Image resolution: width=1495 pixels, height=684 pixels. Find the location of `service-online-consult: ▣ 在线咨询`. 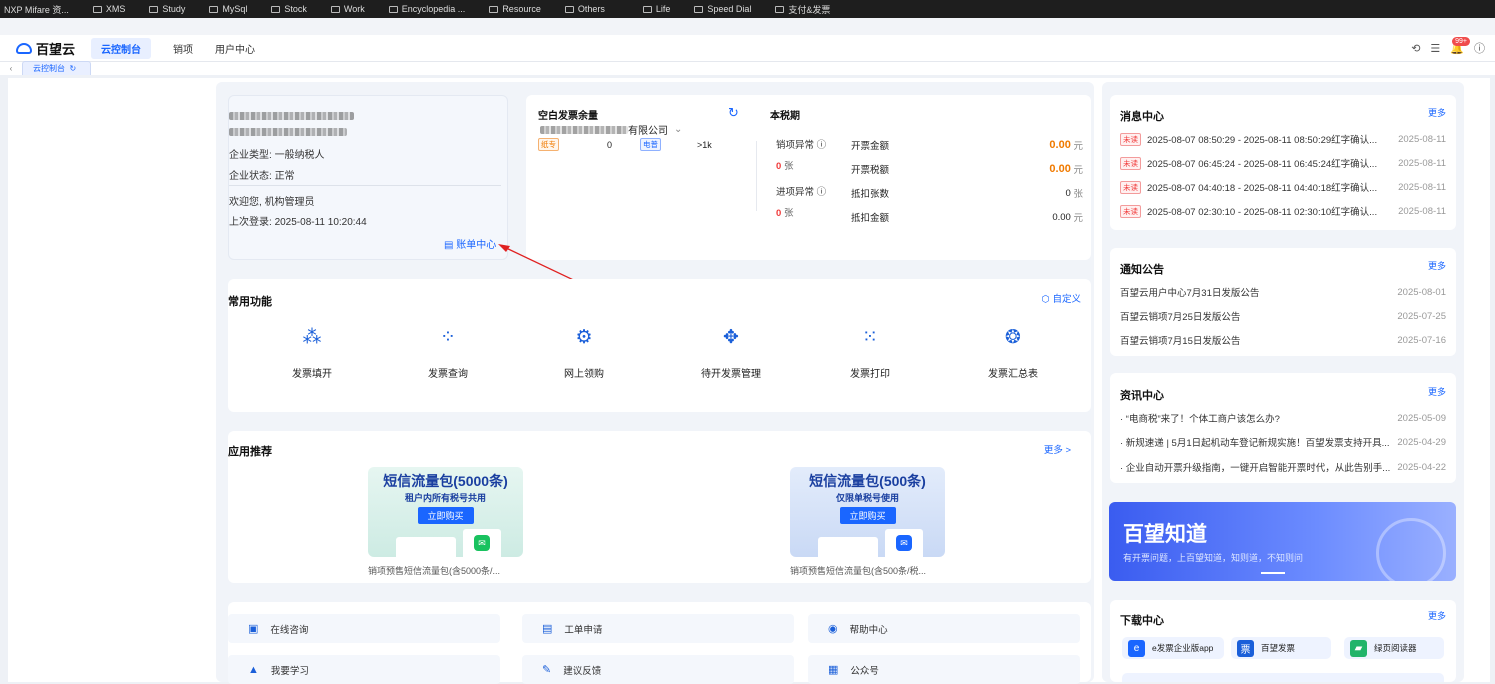

service-online-consult: ▣ 在线咨询 is located at coordinates (364, 628).